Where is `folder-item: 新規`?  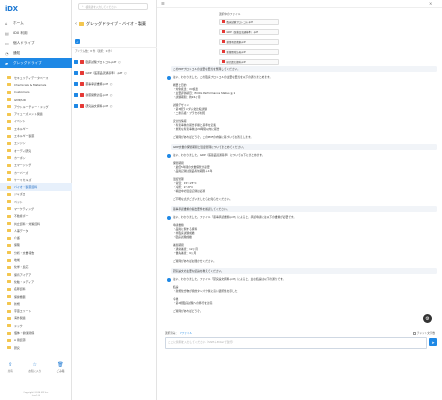 folder-item: 新規 is located at coordinates (36, 303).